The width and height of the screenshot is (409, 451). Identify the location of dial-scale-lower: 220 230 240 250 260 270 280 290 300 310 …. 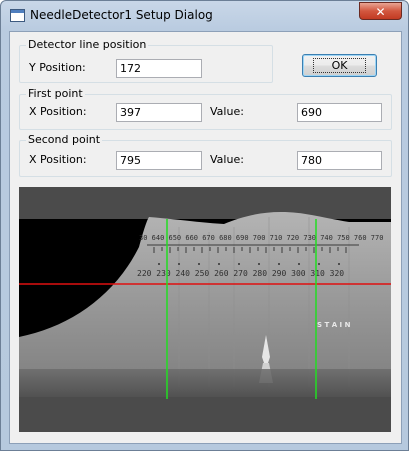
(240, 273).